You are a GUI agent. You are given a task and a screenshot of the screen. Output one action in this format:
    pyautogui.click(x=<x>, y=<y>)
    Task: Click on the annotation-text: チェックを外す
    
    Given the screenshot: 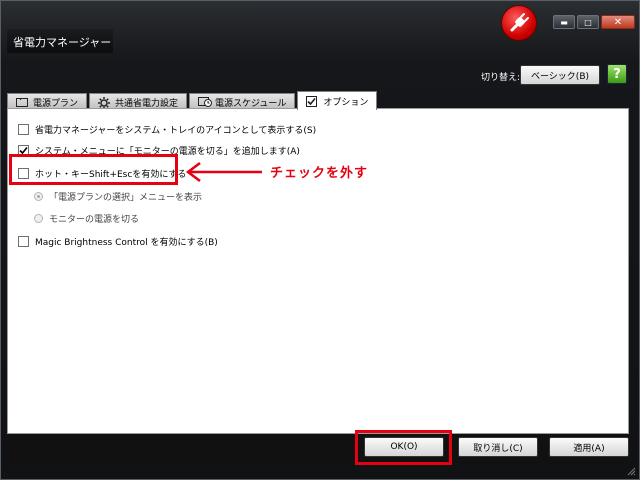 What is the action you would take?
    pyautogui.click(x=319, y=173)
    